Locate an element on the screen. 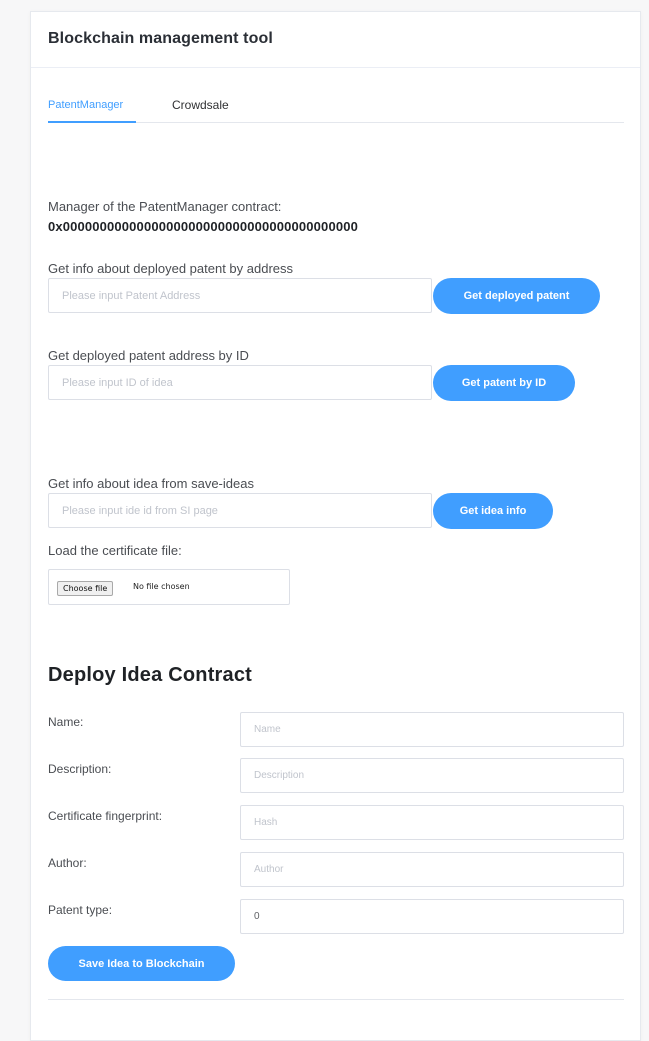 The height and width of the screenshot is (1041, 649). patent-type-input is located at coordinates (432, 916).